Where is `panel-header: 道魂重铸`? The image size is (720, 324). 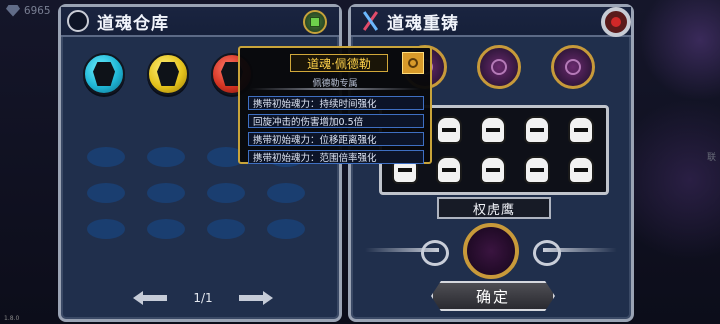 panel-header: 道魂重铸 is located at coordinates (491, 22).